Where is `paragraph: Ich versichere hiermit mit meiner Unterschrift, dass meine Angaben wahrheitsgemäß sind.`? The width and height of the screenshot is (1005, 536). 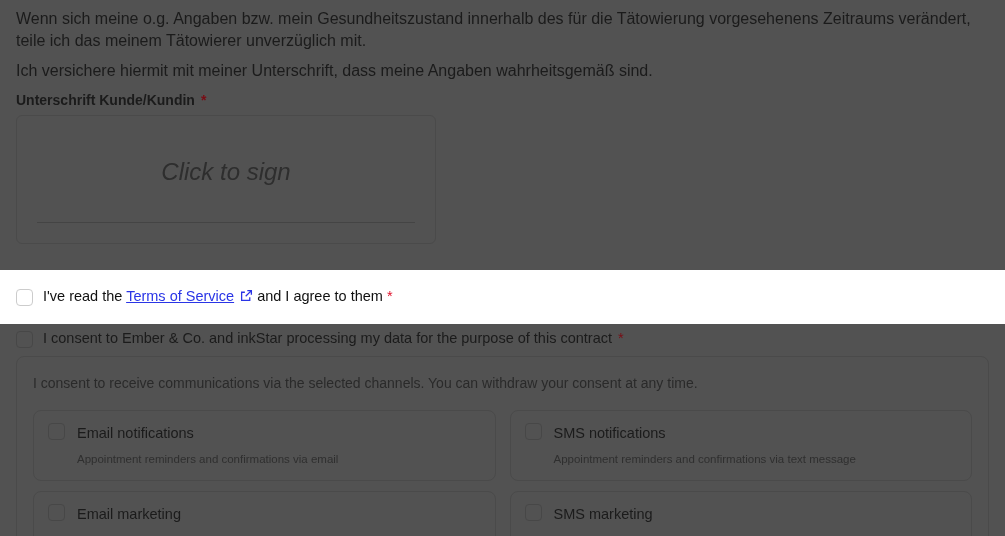 paragraph: Ich versichere hiermit mit meiner Unterschrift, dass meine Angaben wahrheitsgemäß sind. is located at coordinates (335, 71).